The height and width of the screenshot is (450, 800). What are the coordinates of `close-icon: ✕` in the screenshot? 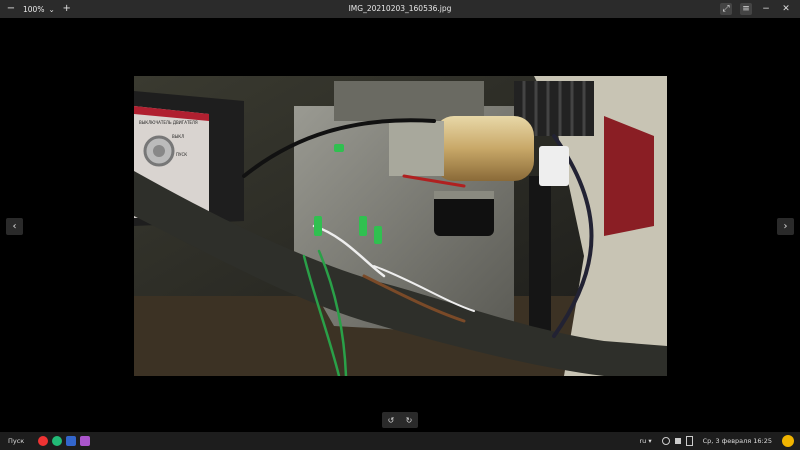 It's located at (786, 9).